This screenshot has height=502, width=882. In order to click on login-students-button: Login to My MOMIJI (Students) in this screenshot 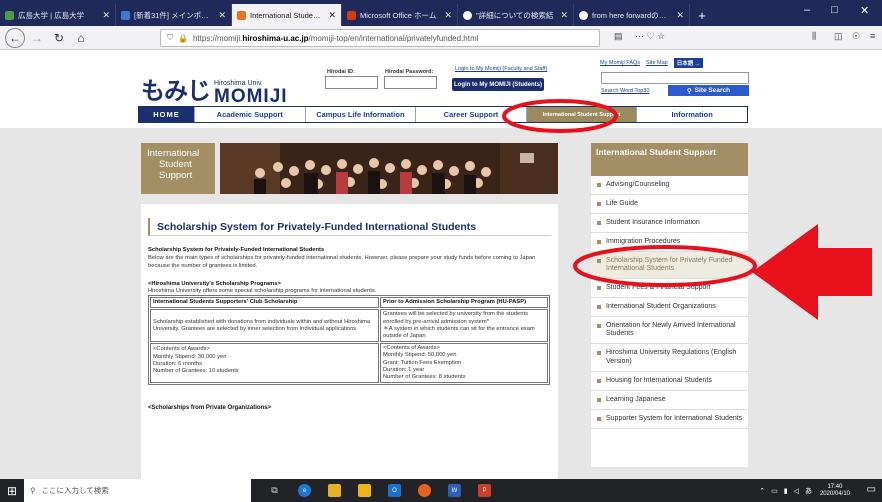, I will do `click(498, 84)`.